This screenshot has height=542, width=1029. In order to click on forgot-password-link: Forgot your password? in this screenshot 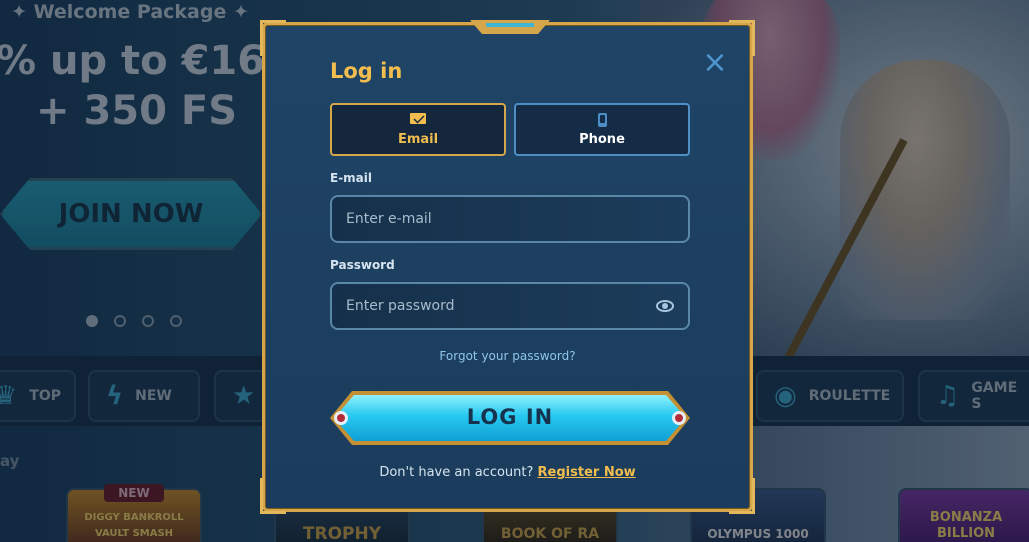, I will do `click(507, 356)`.